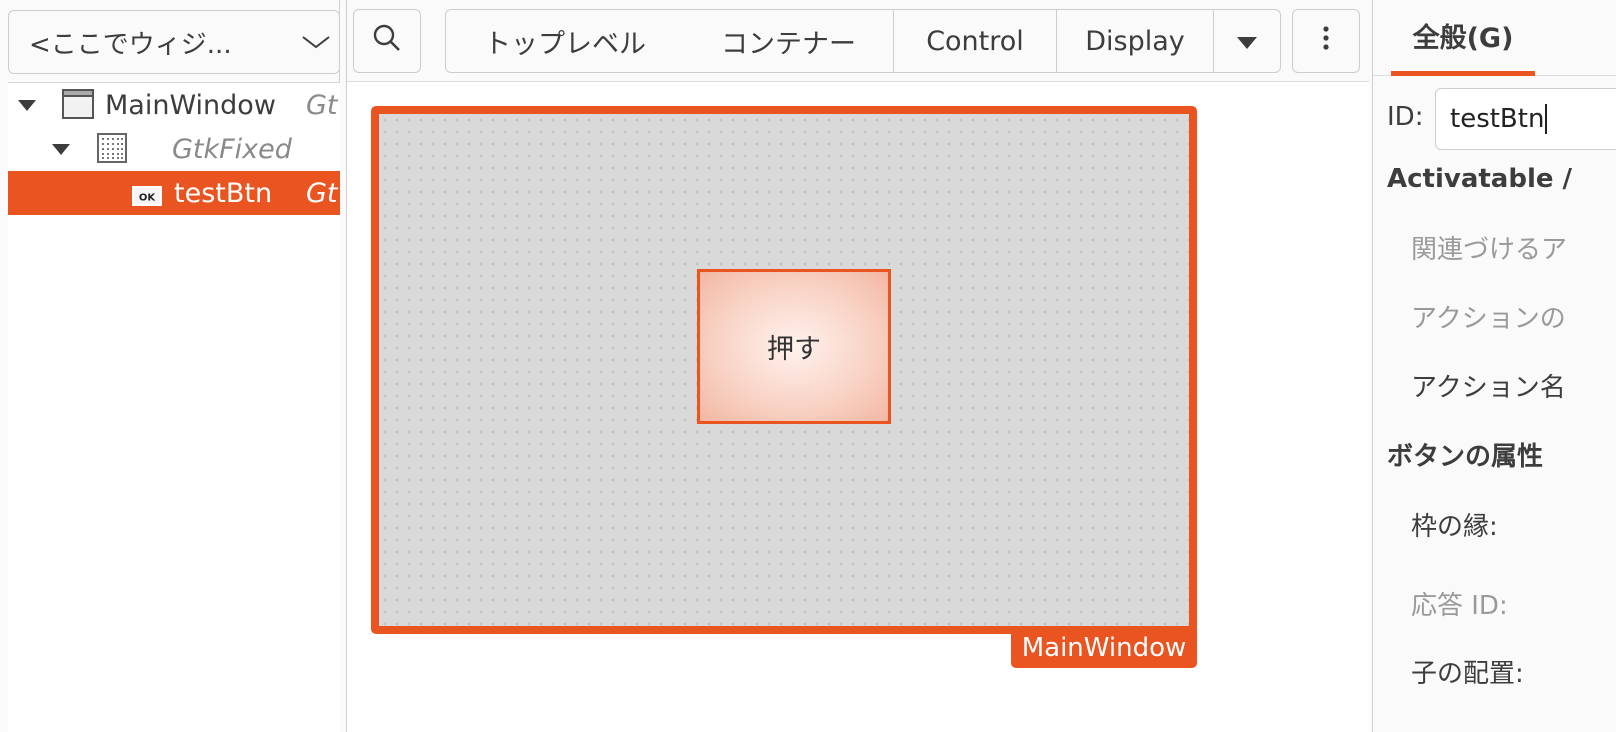 The width and height of the screenshot is (1616, 732). I want to click on mainwindow-tag: MainWindow, so click(1104, 648).